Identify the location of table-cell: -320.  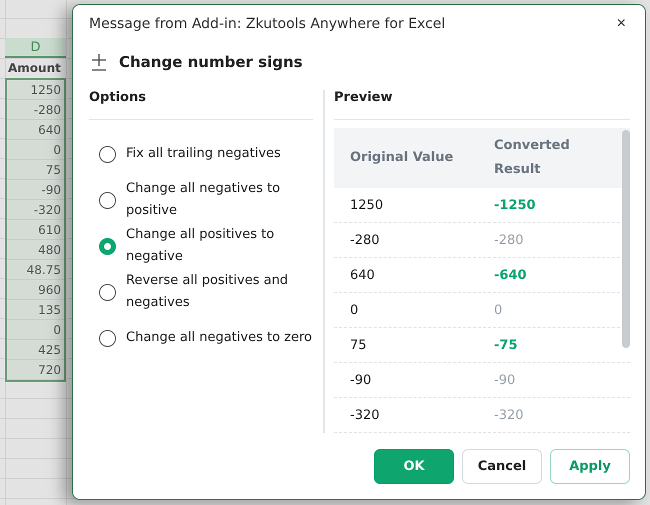
(35, 210).